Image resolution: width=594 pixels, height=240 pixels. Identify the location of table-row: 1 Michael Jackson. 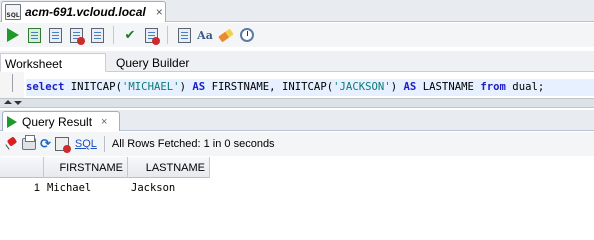
(105, 188).